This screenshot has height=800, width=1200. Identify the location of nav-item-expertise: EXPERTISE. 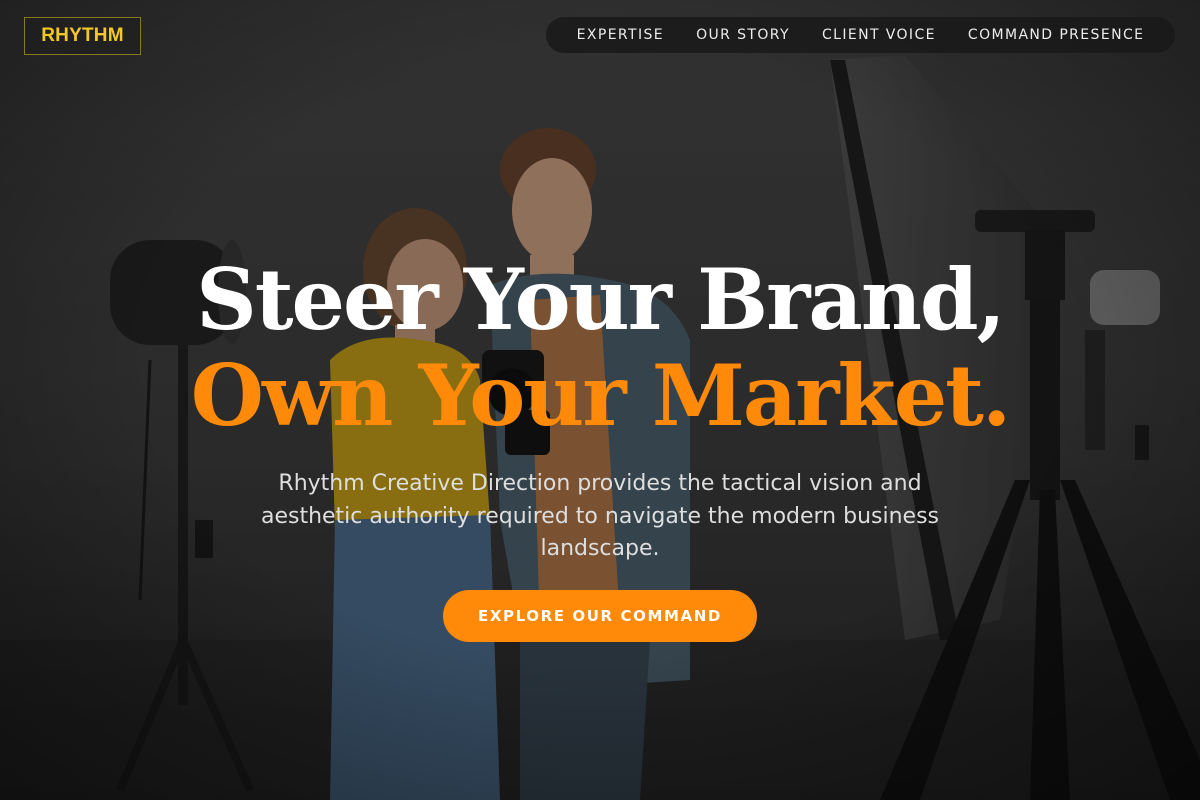
(620, 35).